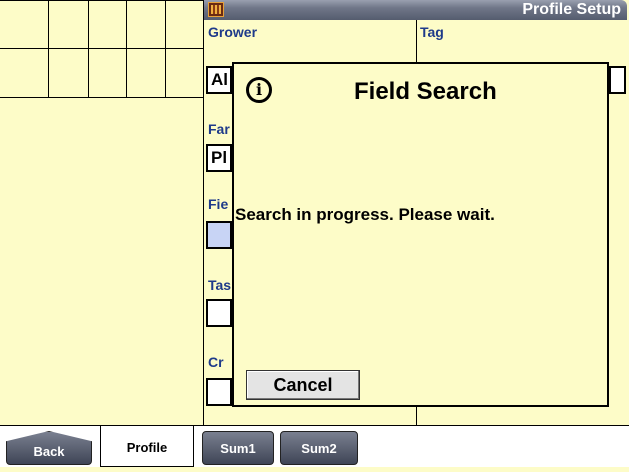 The width and height of the screenshot is (629, 472). What do you see at coordinates (571, 9) in the screenshot?
I see `page-title: Profile Setup` at bounding box center [571, 9].